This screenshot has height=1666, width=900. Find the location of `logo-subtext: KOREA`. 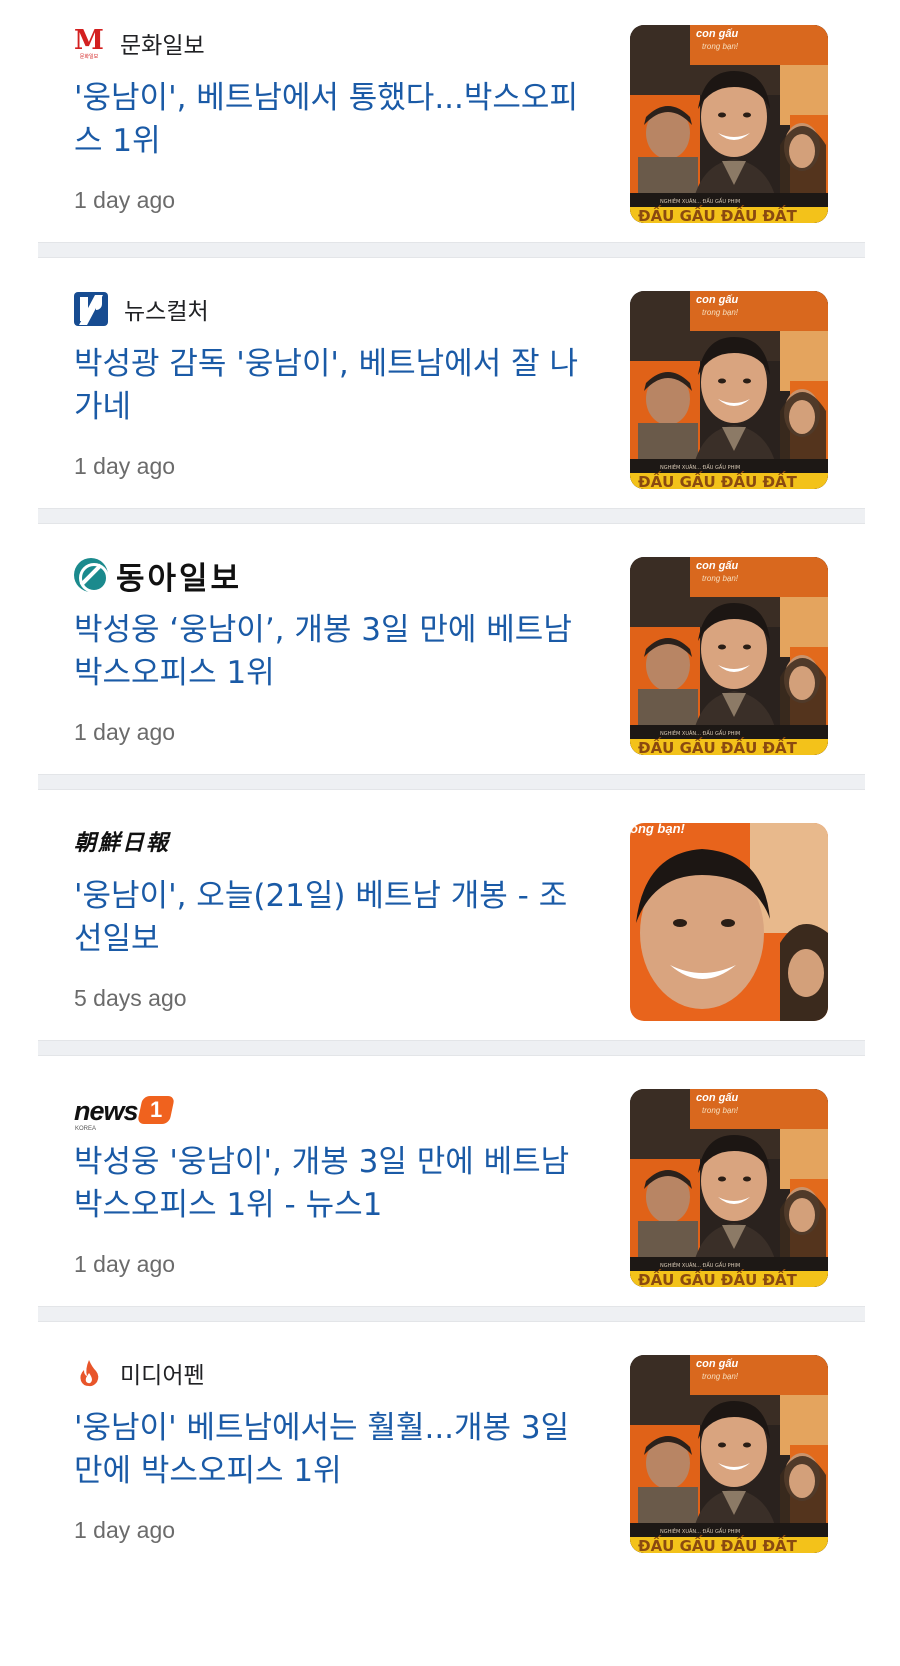

logo-subtext: KOREA is located at coordinates (86, 1129).